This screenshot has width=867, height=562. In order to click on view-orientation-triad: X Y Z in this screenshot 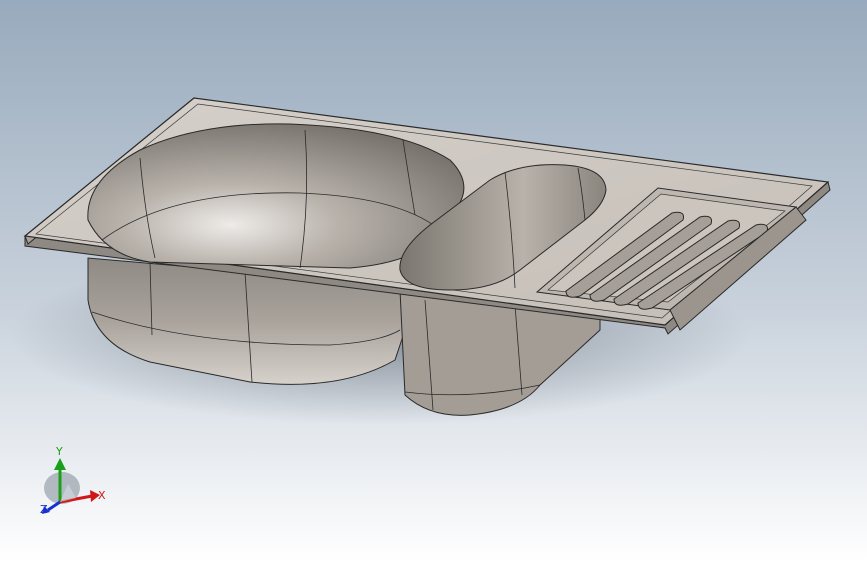, I will do `click(75, 485)`.